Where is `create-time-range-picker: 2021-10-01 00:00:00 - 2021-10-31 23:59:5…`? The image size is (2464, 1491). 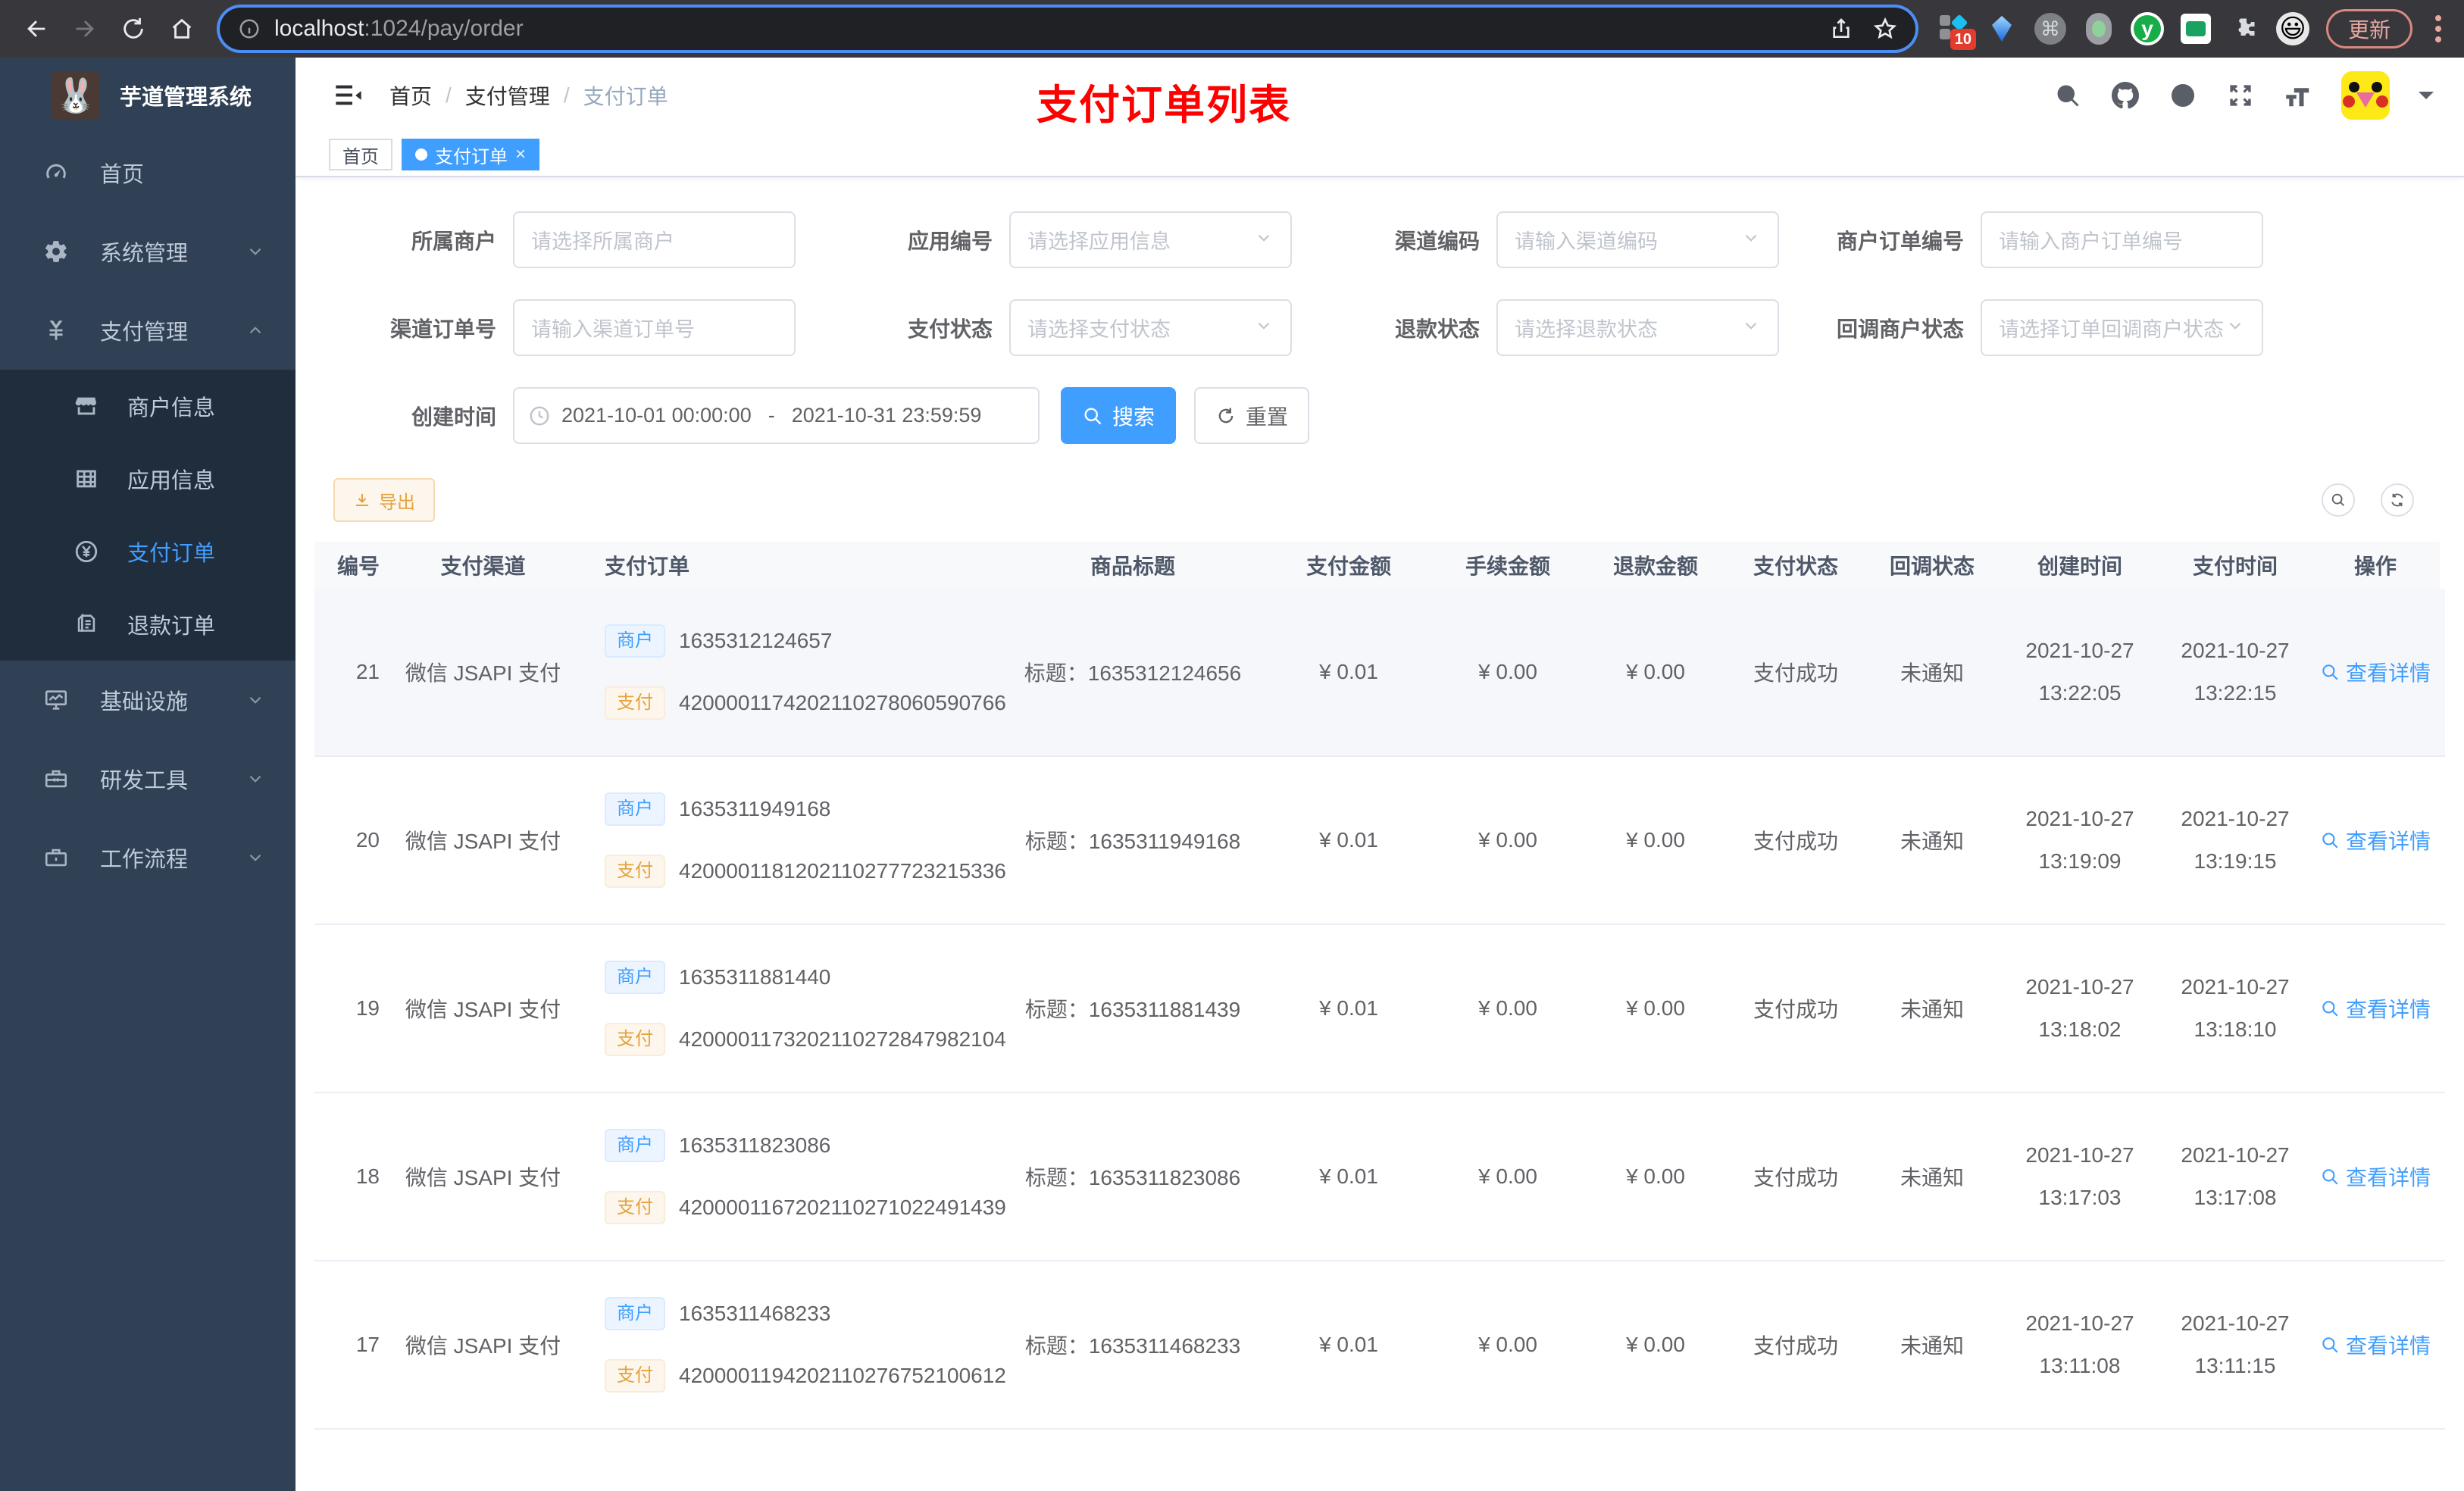 create-time-range-picker: 2021-10-01 00:00:00 - 2021-10-31 23:59:5… is located at coordinates (776, 415).